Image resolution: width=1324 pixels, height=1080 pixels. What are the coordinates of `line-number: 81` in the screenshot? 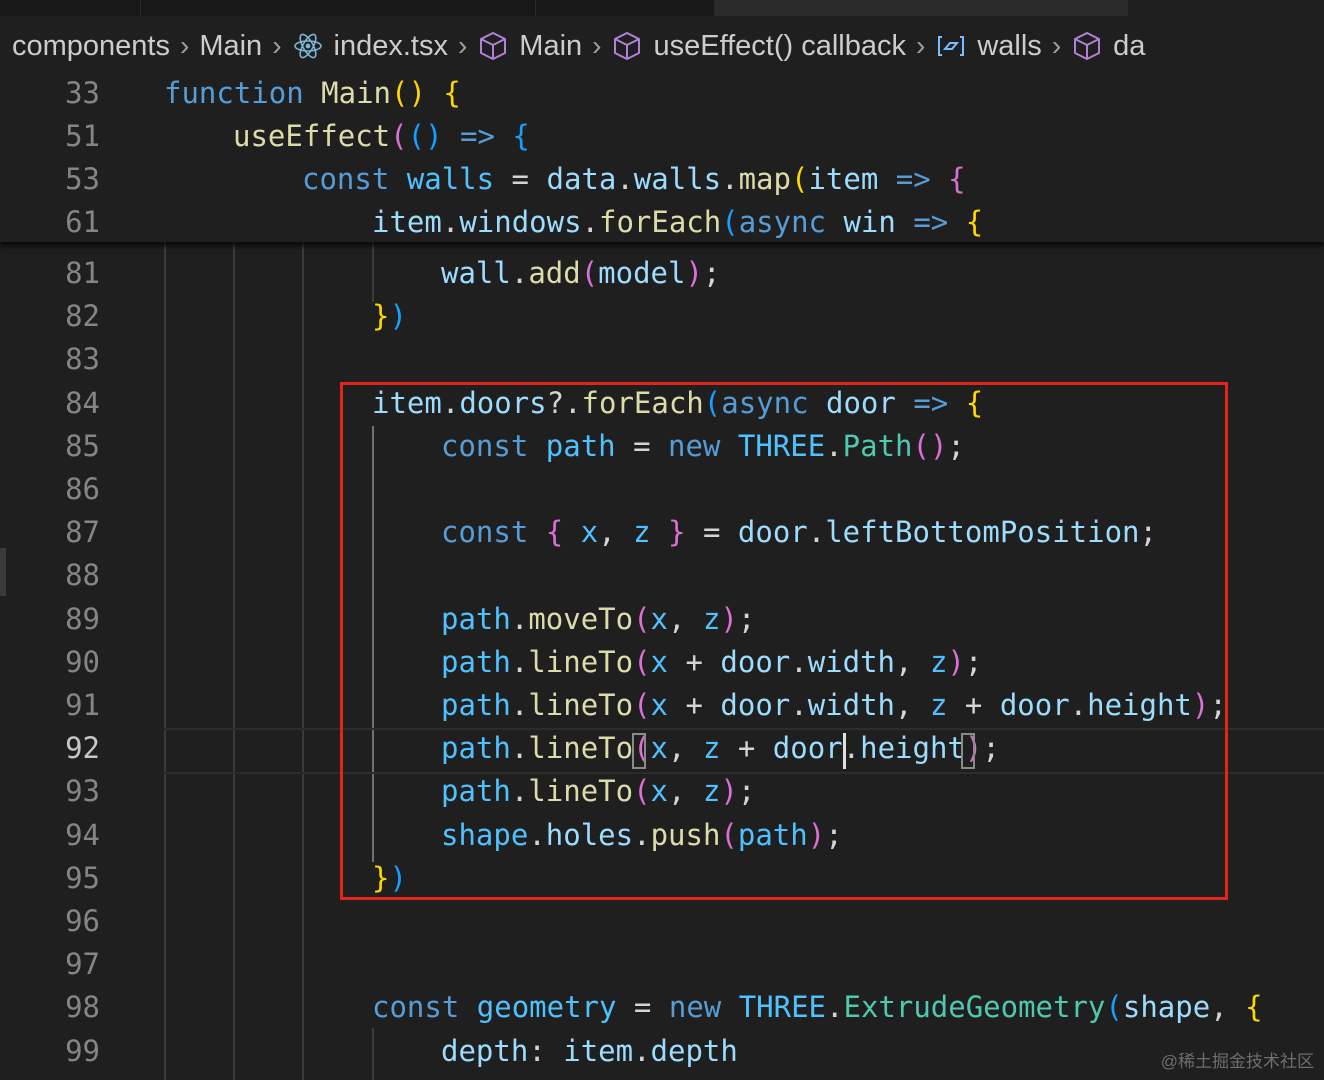 It's located at (82, 273).